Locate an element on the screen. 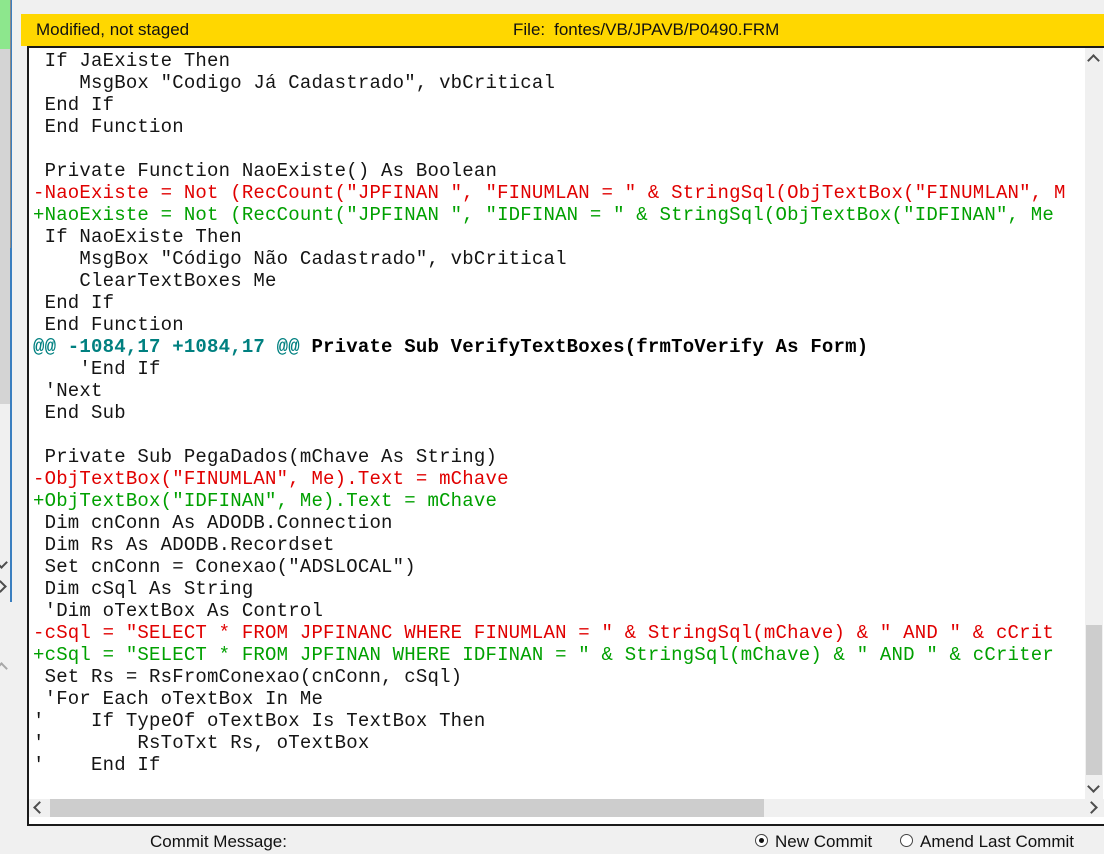  diff-vertical-scrollbar is located at coordinates (1094, 423).